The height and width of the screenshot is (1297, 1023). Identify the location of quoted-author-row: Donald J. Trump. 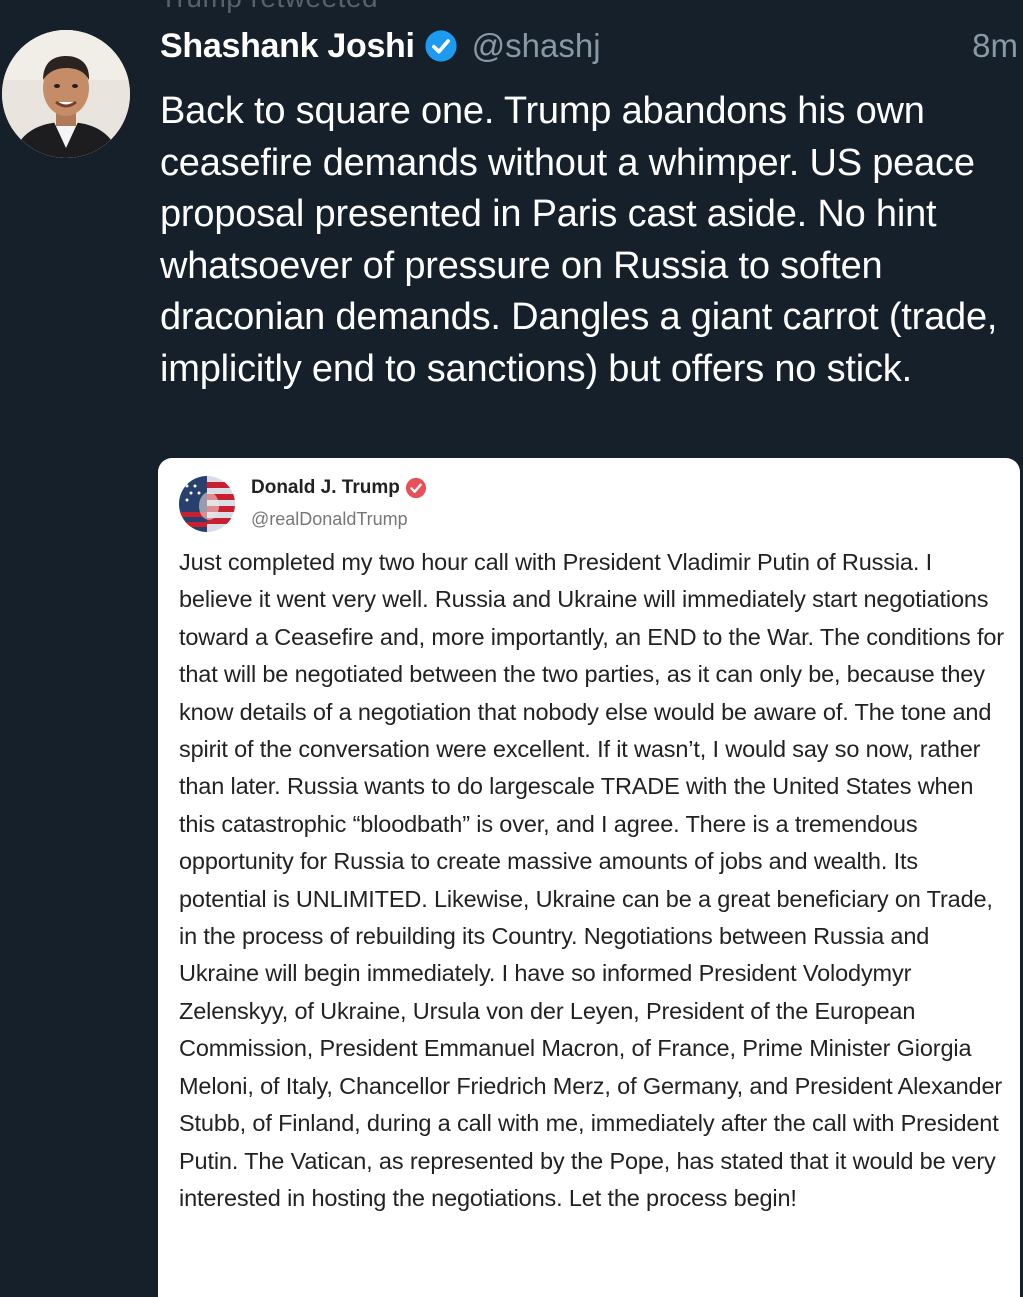
(339, 488).